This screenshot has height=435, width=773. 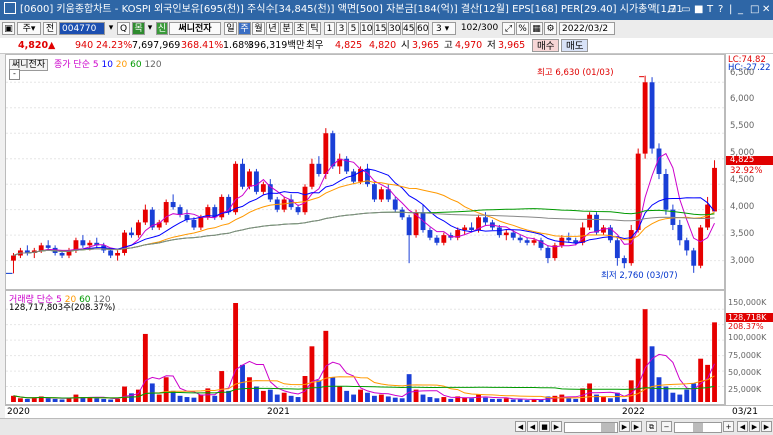 I want to click on move-right-icon: ▶, so click(x=754, y=426).